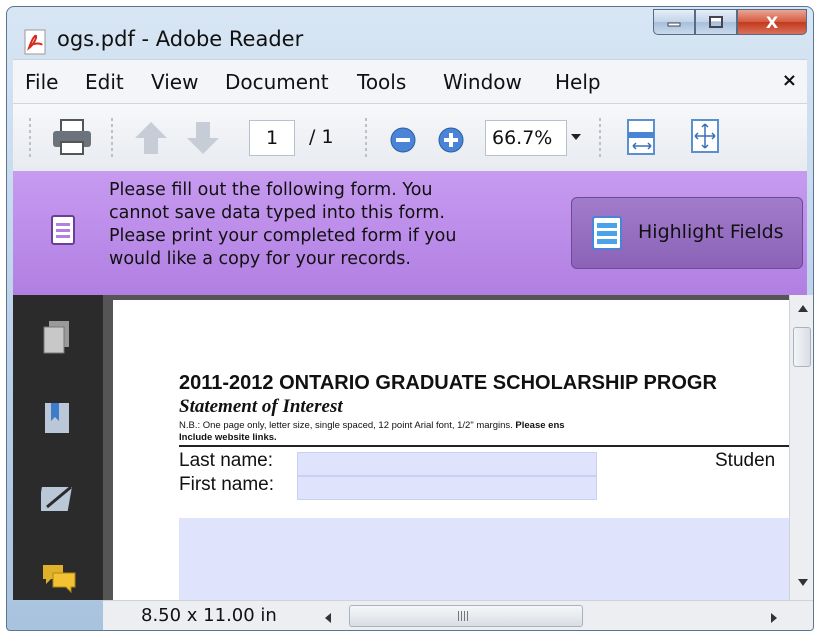 This screenshot has height=637, width=820. Describe the element at coordinates (58, 447) in the screenshot. I see `navigation-panel` at that location.